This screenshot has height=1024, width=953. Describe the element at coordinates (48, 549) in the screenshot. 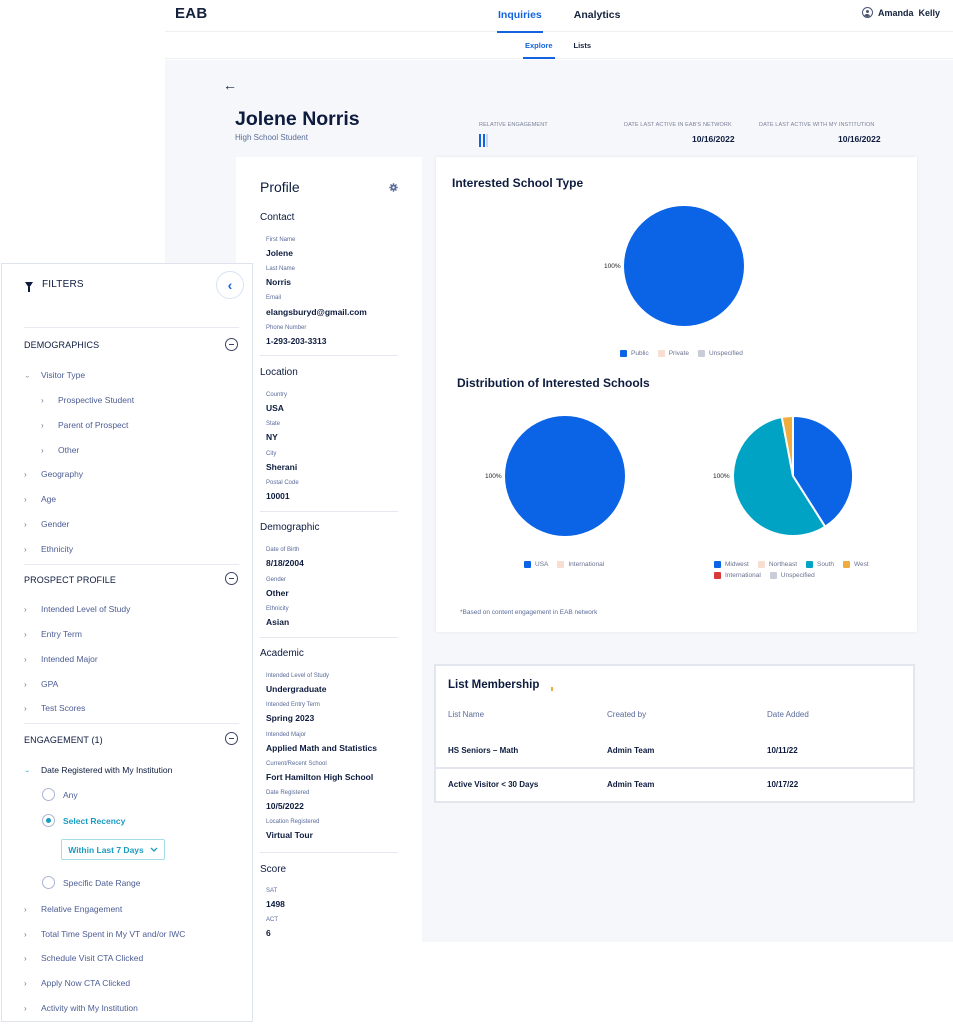

I see `filter-ethnicity: › Ethnicity` at that location.